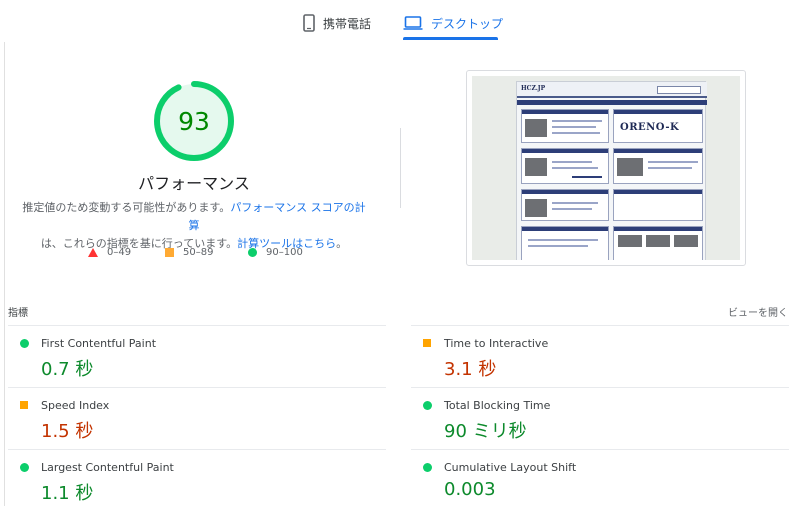  I want to click on metrics-heading: 指標, so click(18, 313).